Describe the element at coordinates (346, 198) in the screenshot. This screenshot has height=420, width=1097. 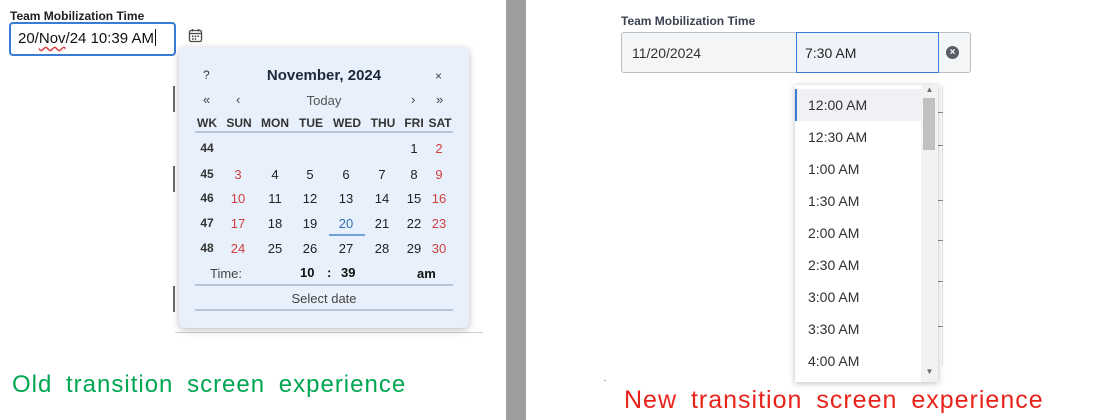
I see `day-cell: 13` at that location.